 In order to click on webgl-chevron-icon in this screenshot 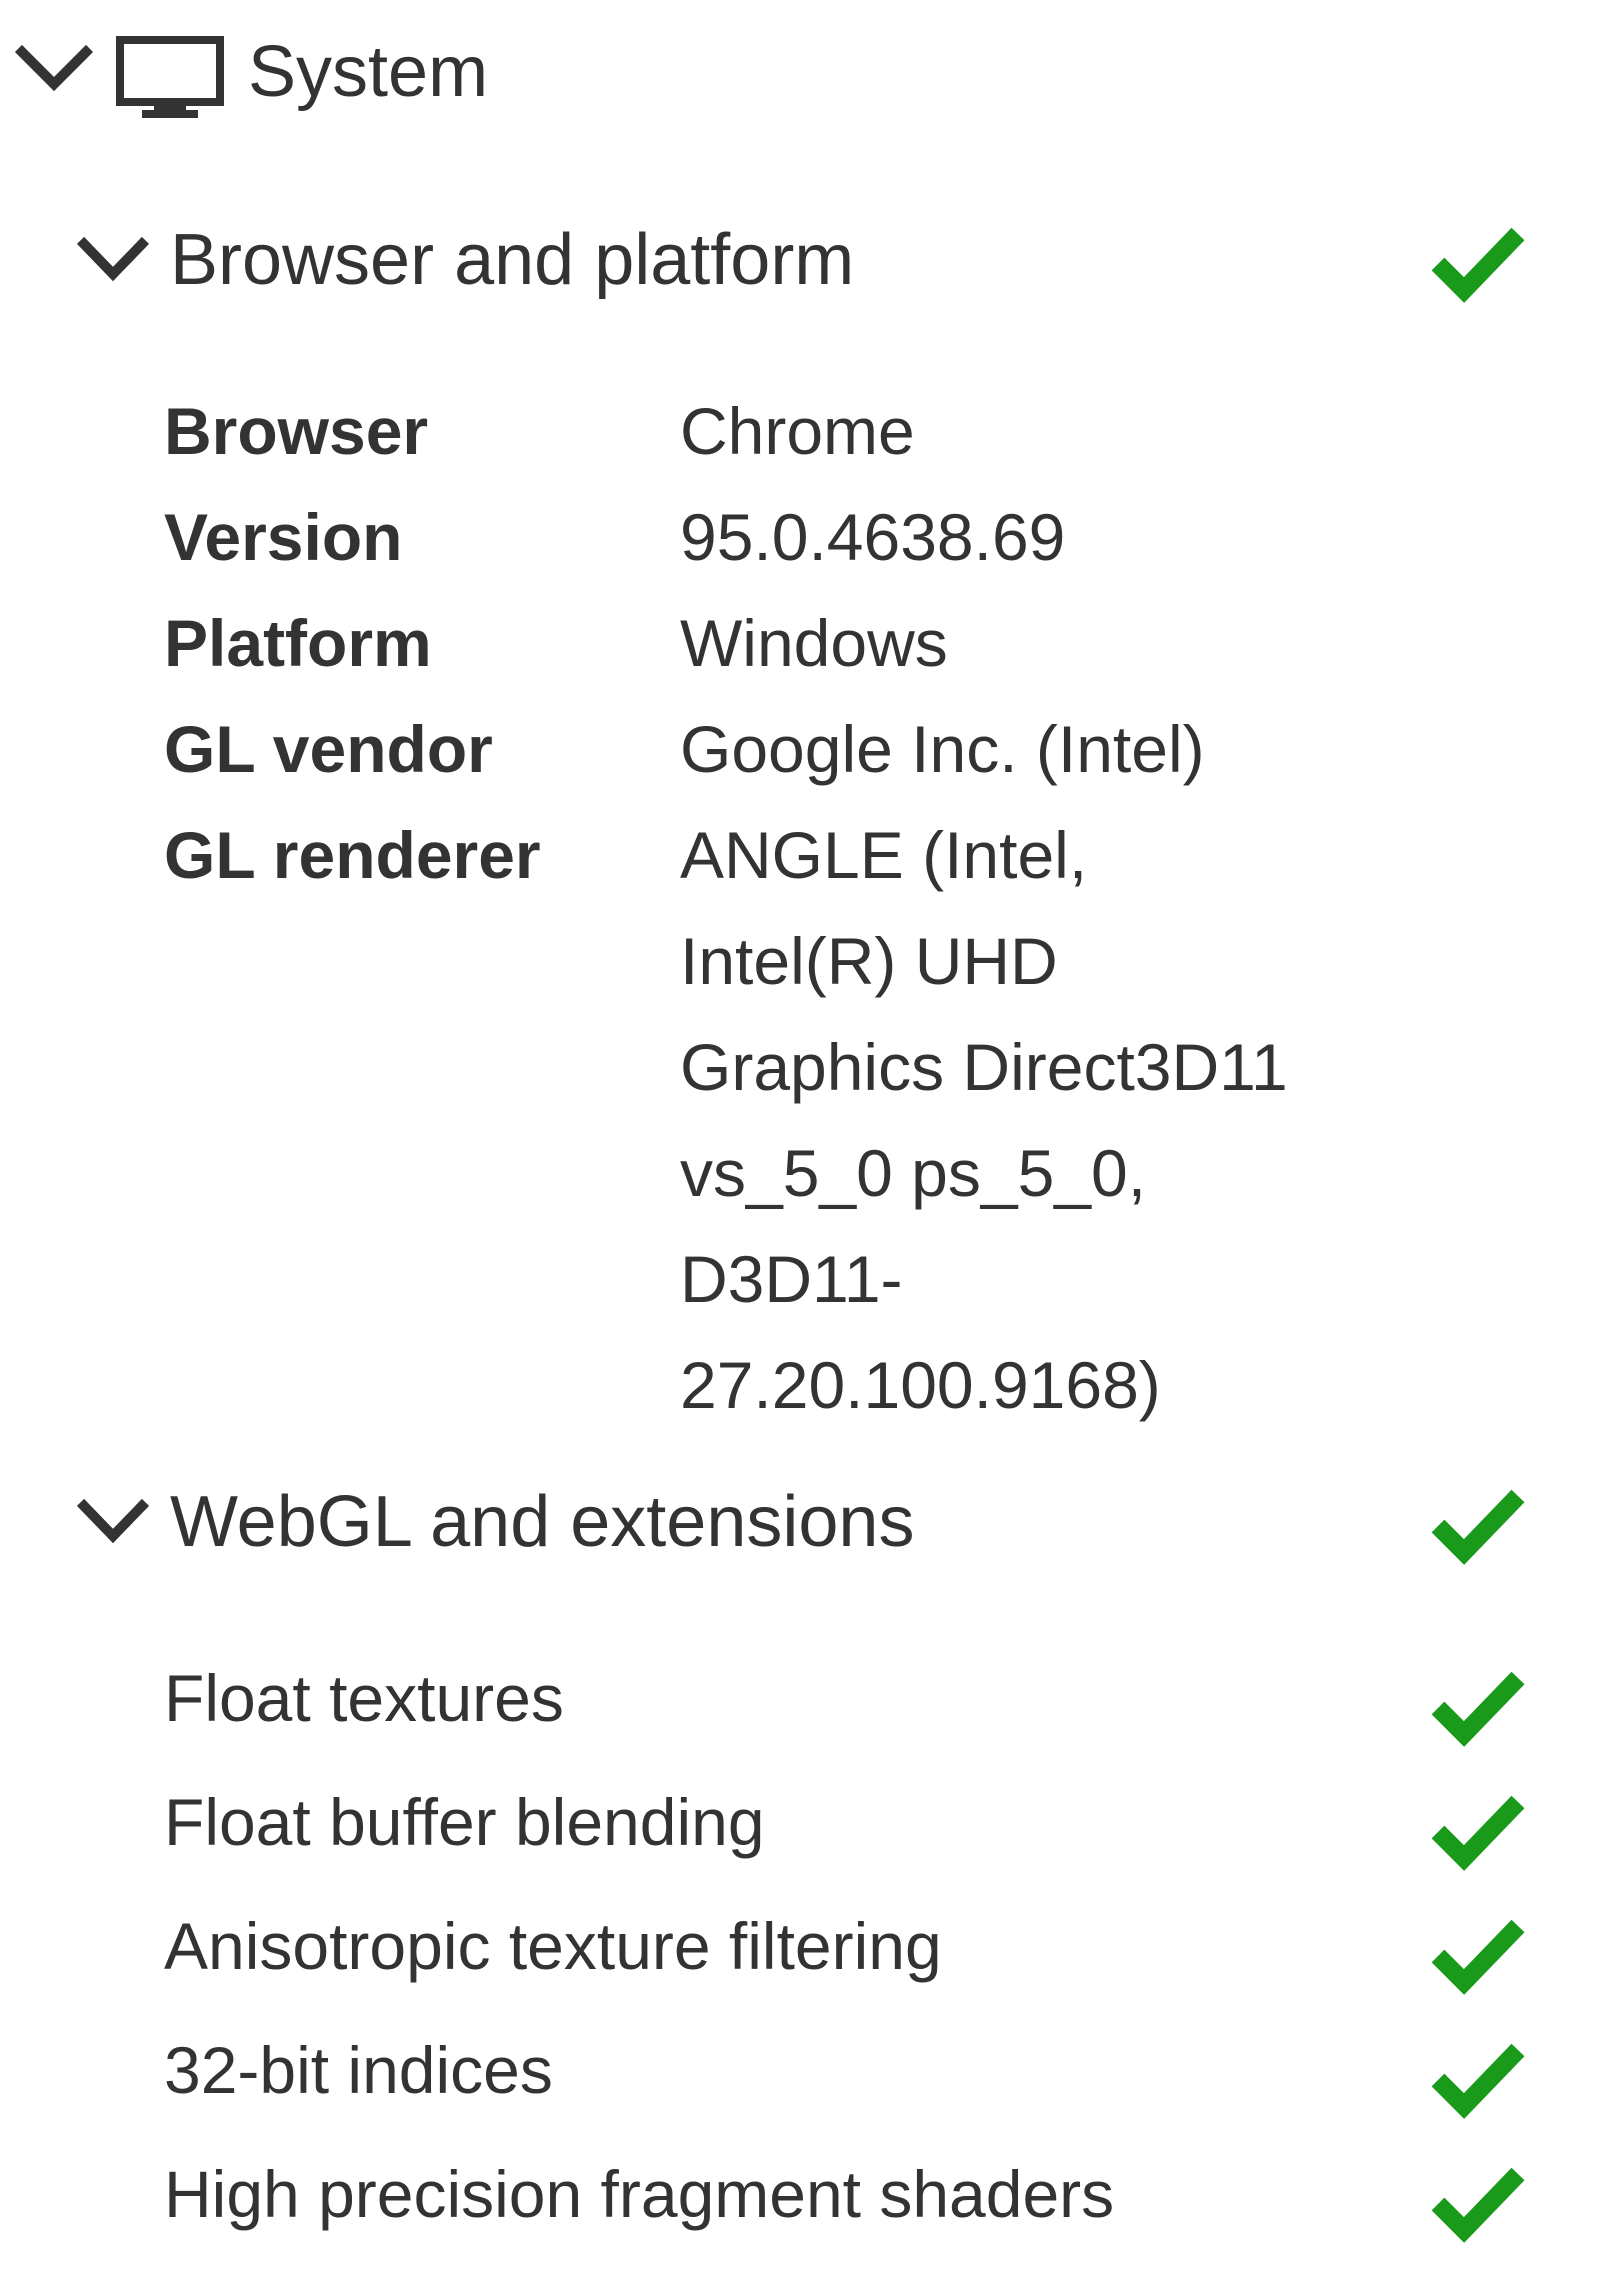, I will do `click(113, 1524)`.